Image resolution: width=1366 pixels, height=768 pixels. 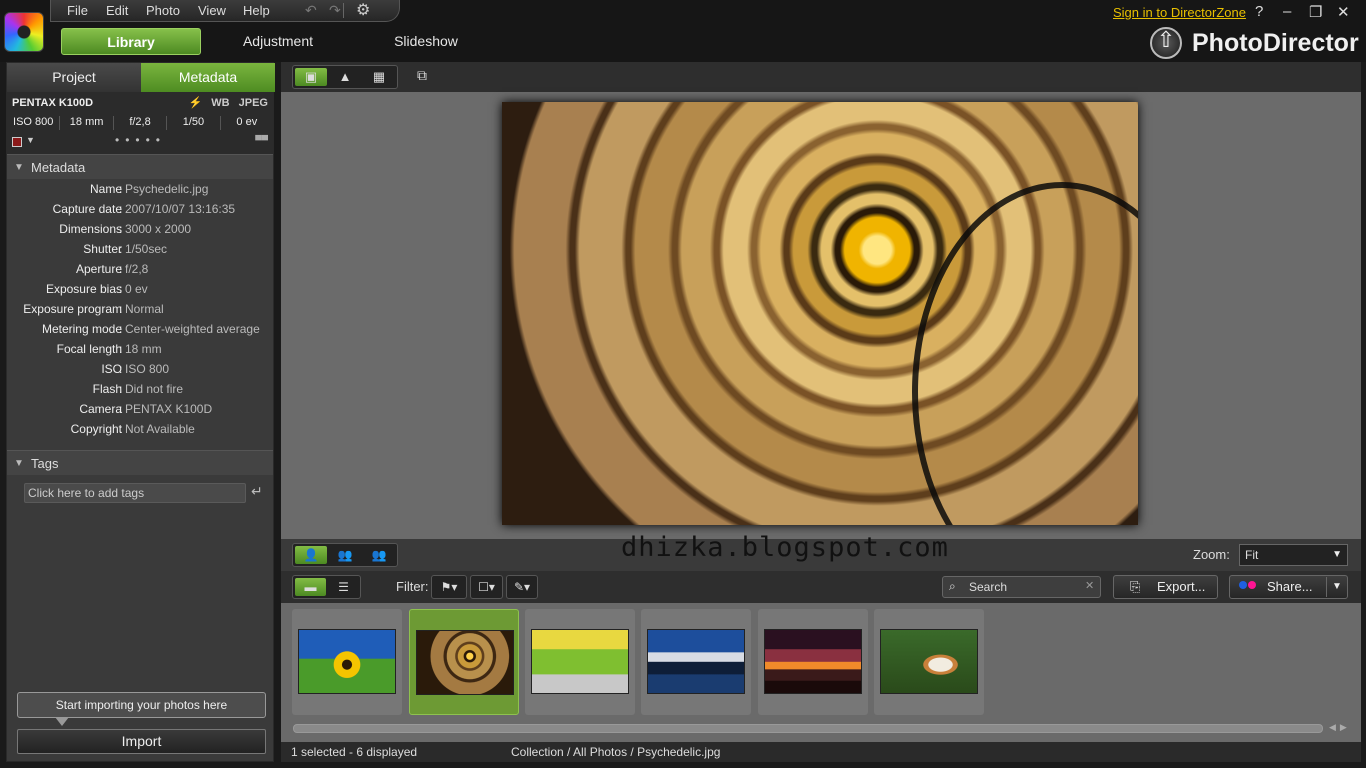 What do you see at coordinates (696, 662) in the screenshot?
I see `thumbnail-mountain-lake` at bounding box center [696, 662].